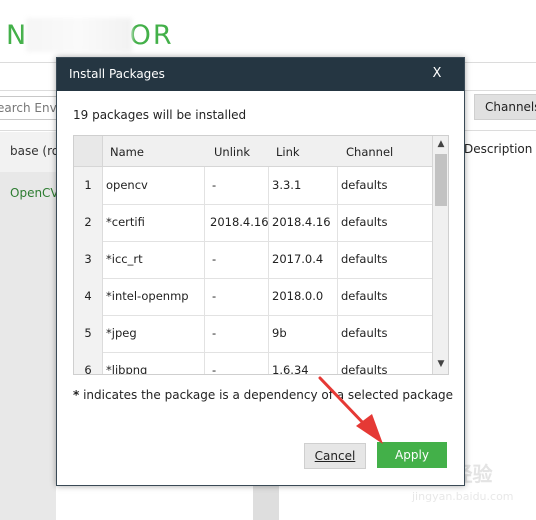  I want to click on column-header-unlink: Unlink, so click(232, 152).